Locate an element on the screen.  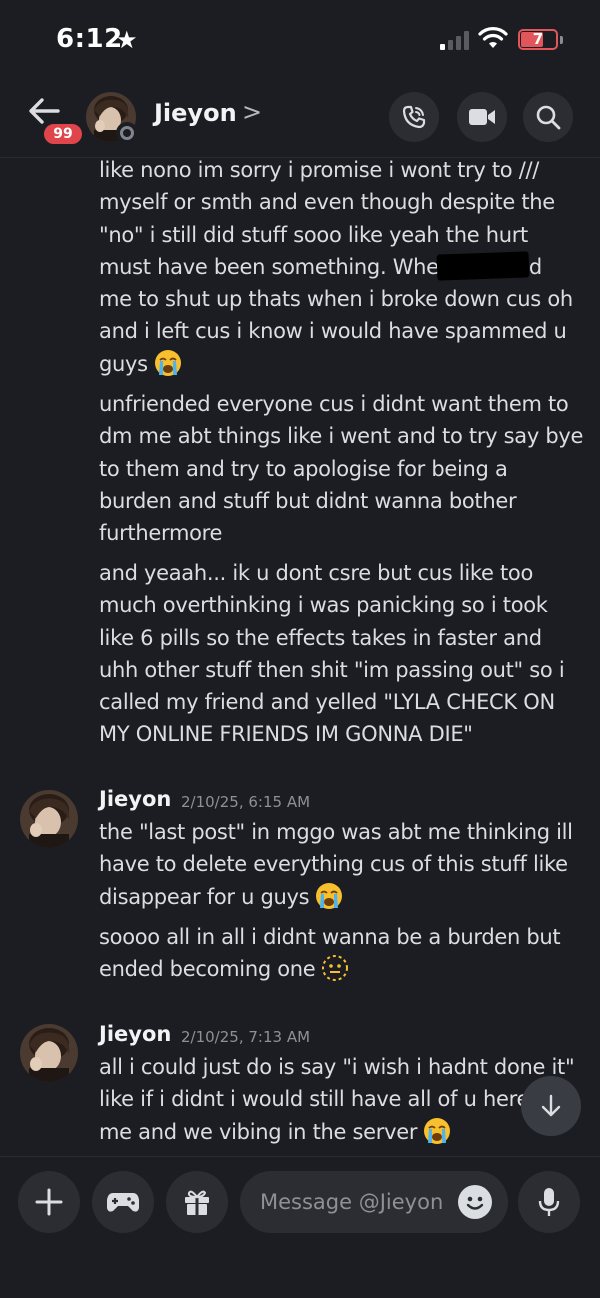
gift-button is located at coordinates (197, 1202).